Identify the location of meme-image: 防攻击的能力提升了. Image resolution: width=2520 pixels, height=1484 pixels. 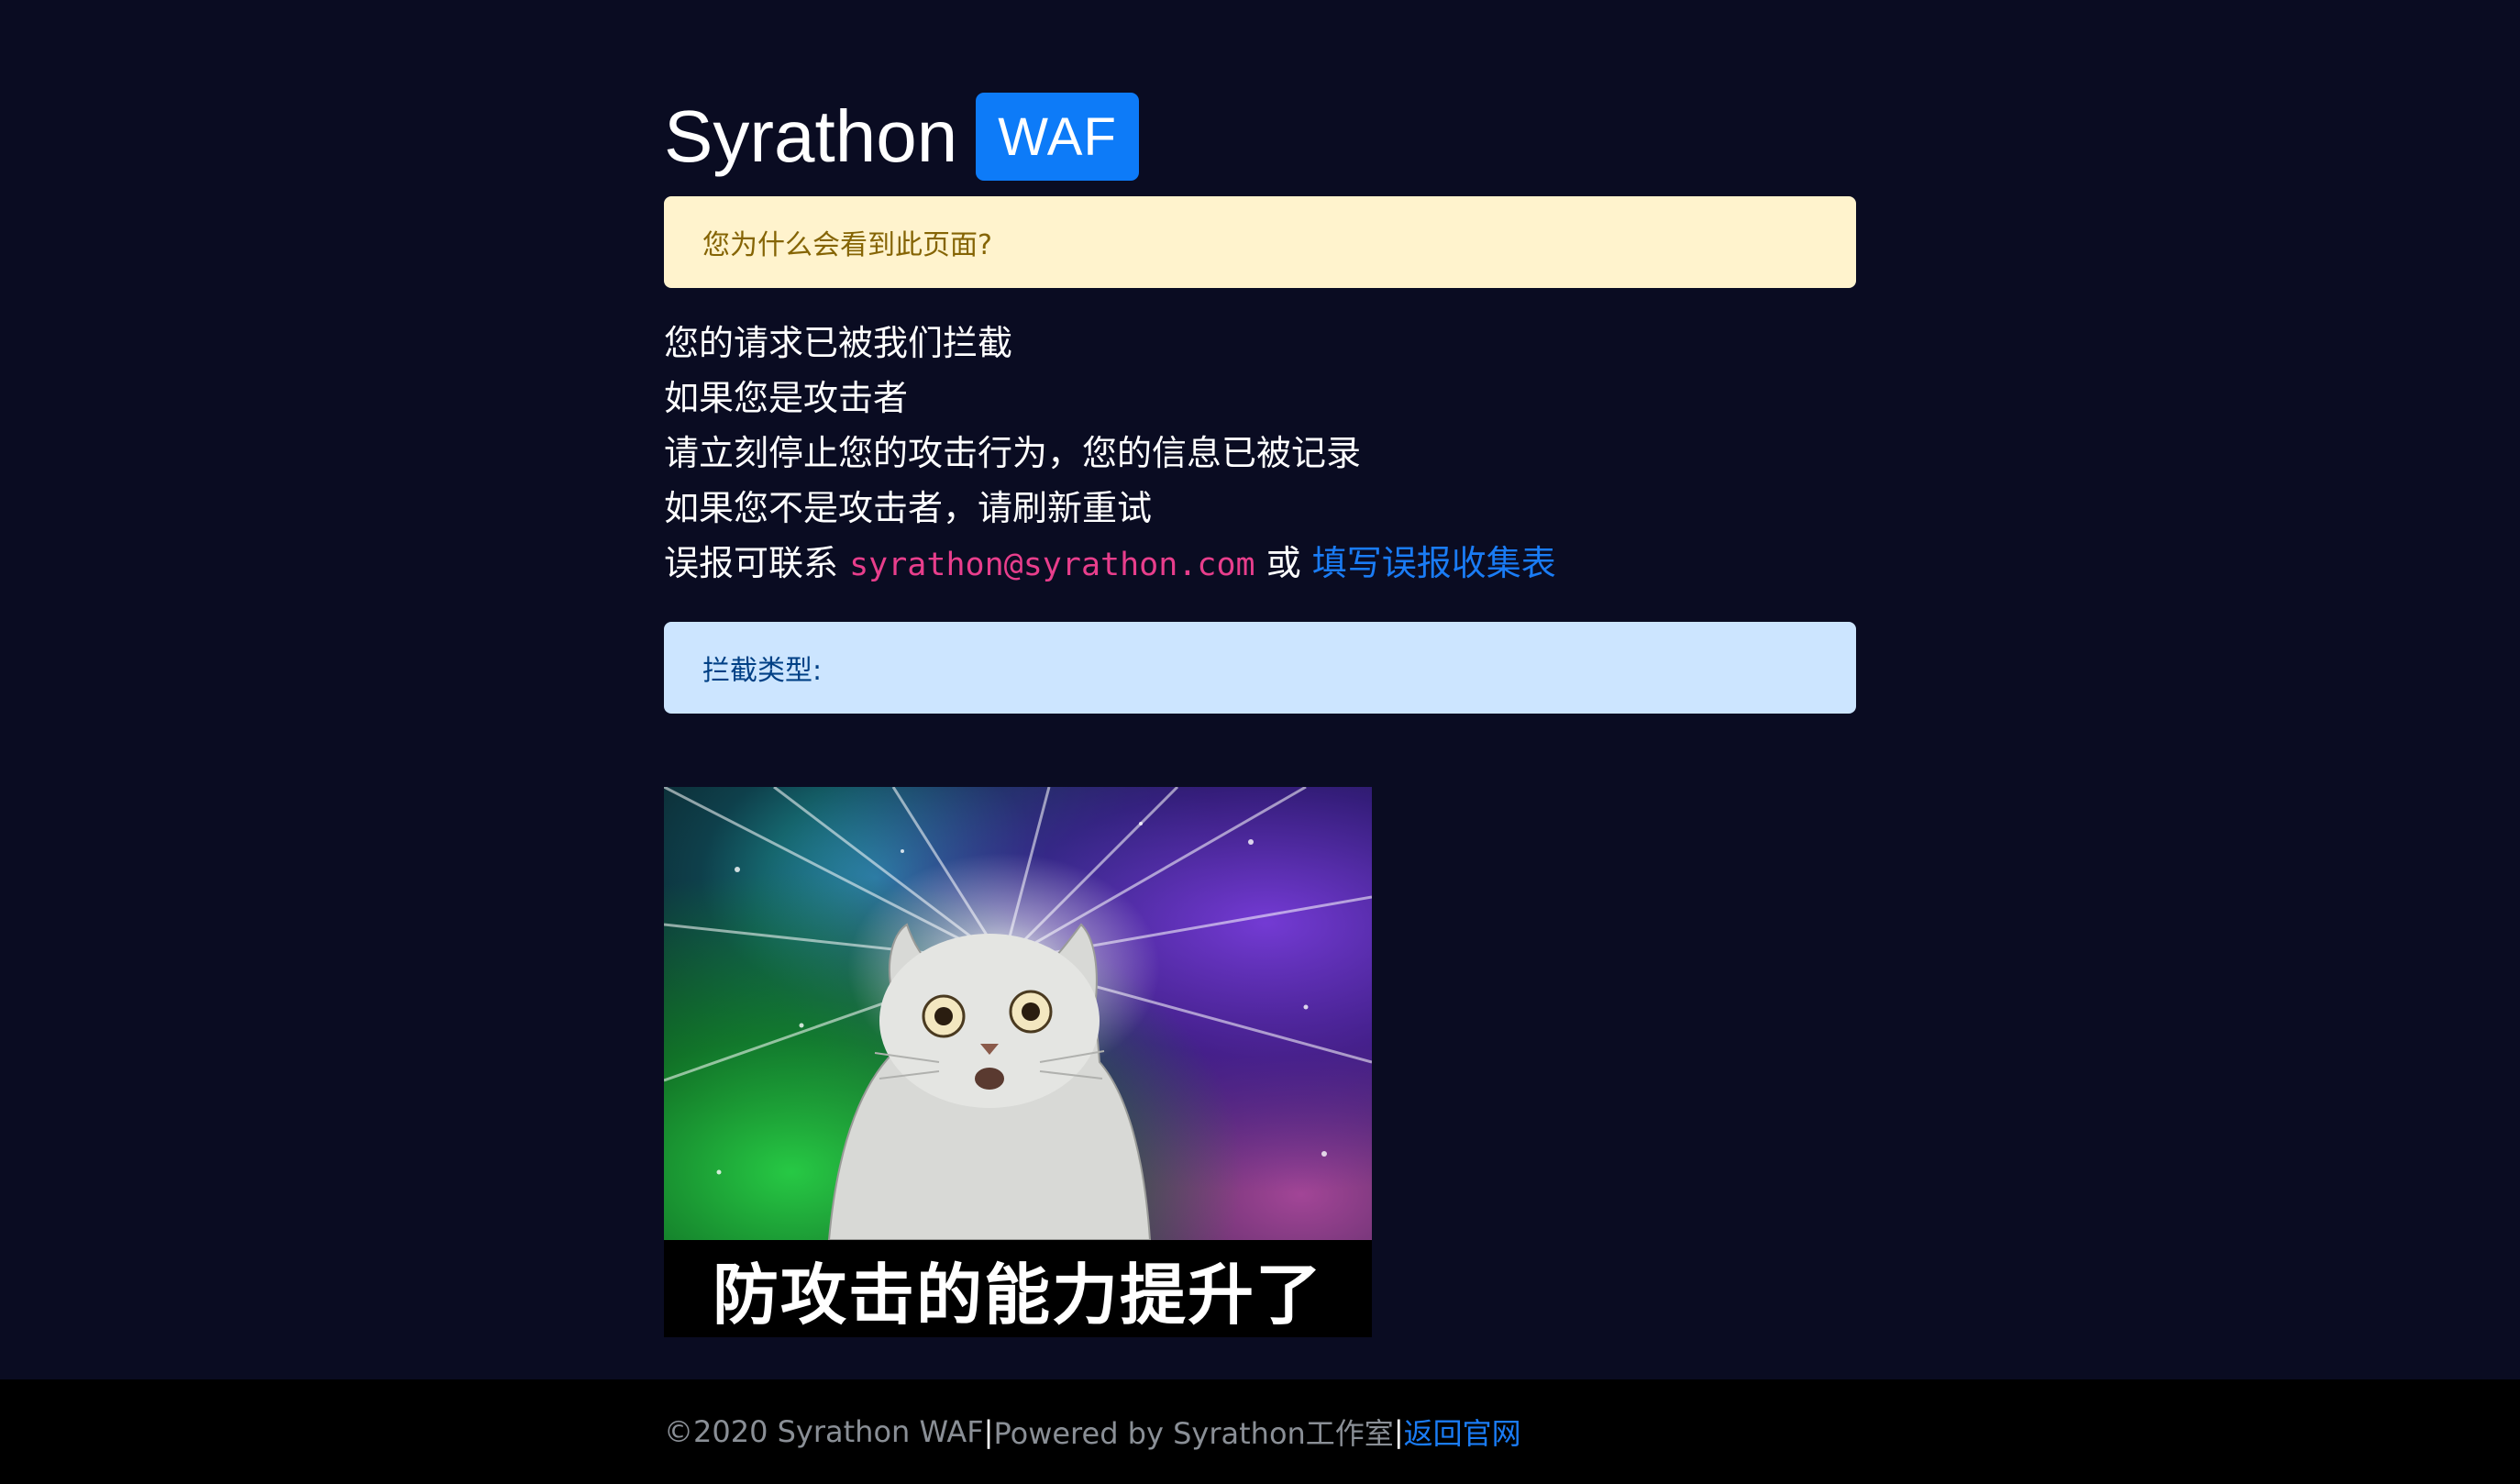
(1018, 1062).